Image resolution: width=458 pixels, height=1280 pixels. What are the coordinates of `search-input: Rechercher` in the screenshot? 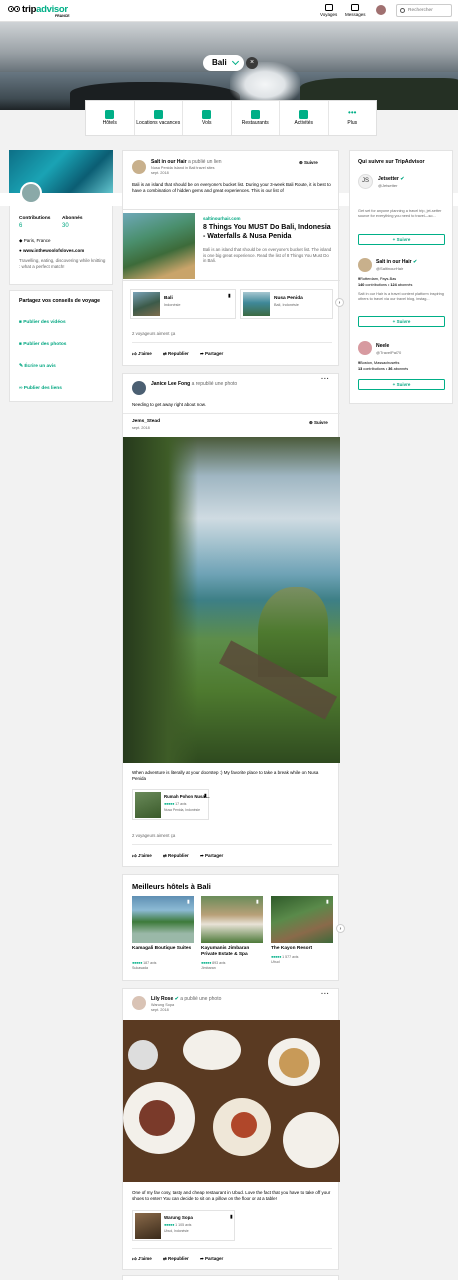 It's located at (424, 10).